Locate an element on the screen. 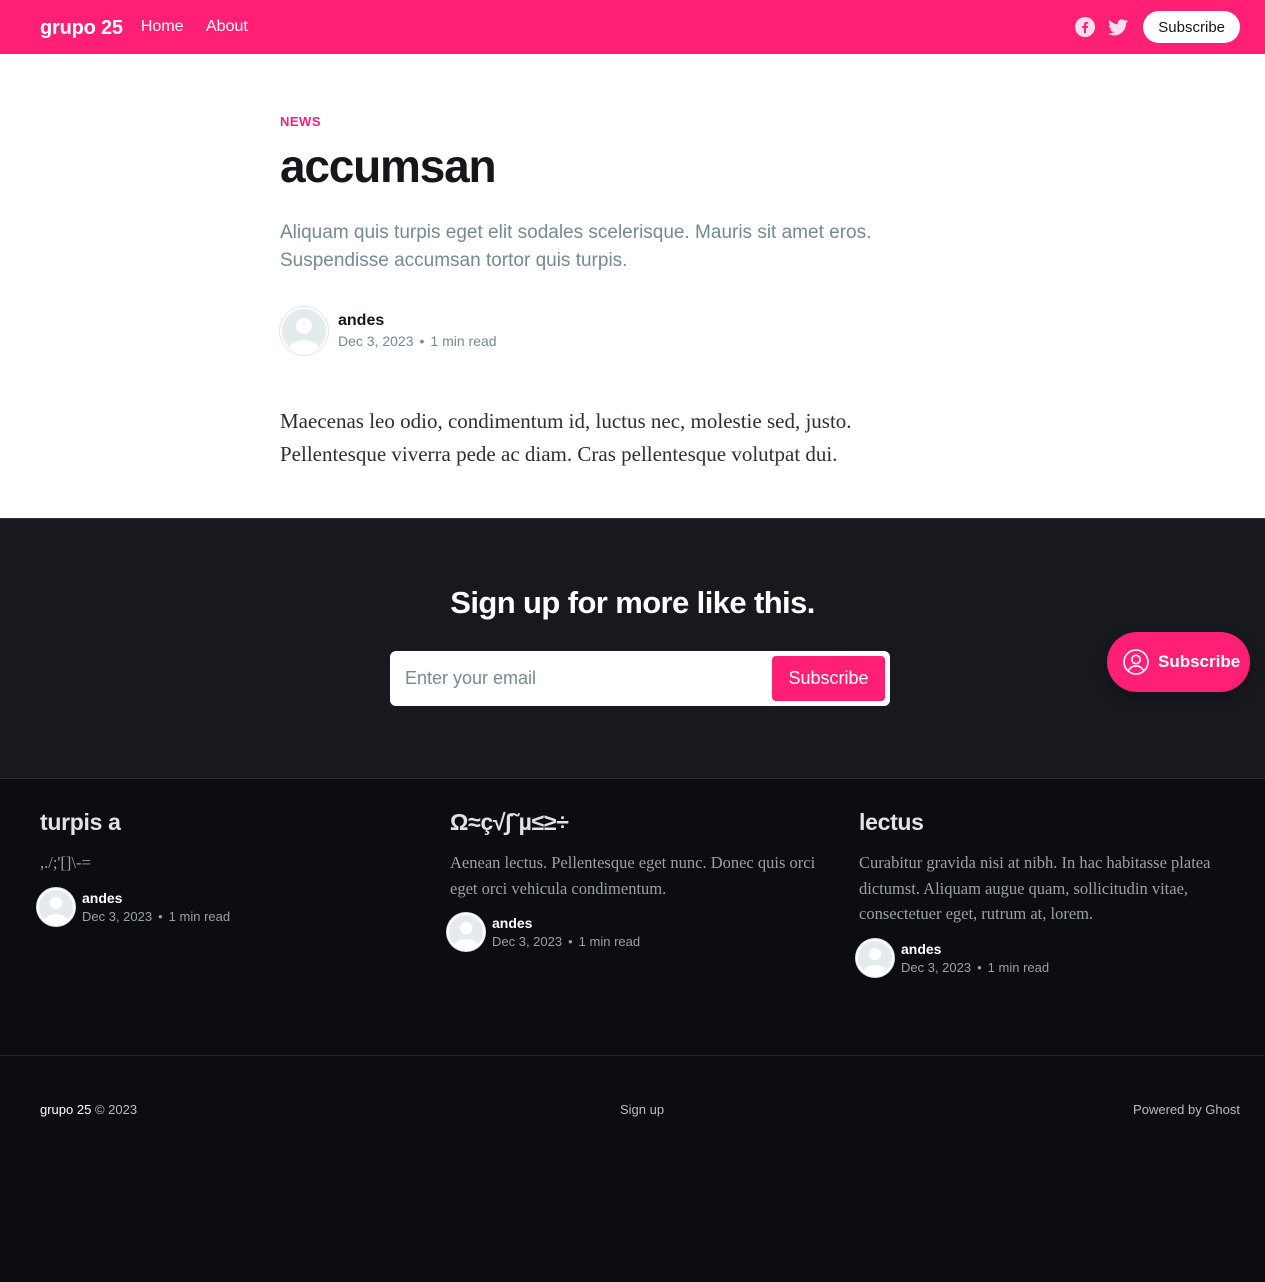  main-nav: Home About is located at coordinates (203, 27).